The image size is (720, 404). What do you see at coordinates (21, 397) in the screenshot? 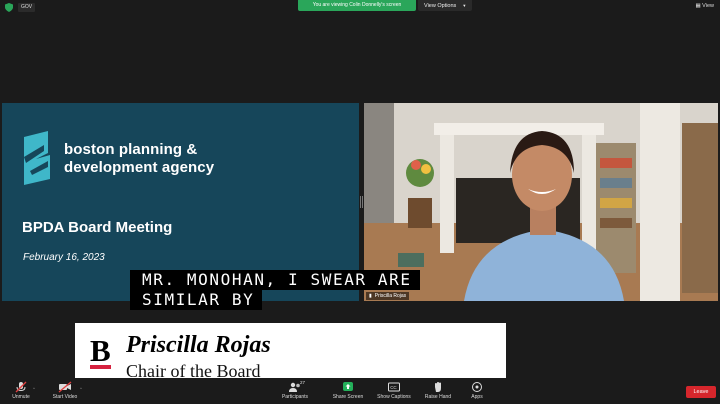
I see `unmute-label: Unmute` at bounding box center [21, 397].